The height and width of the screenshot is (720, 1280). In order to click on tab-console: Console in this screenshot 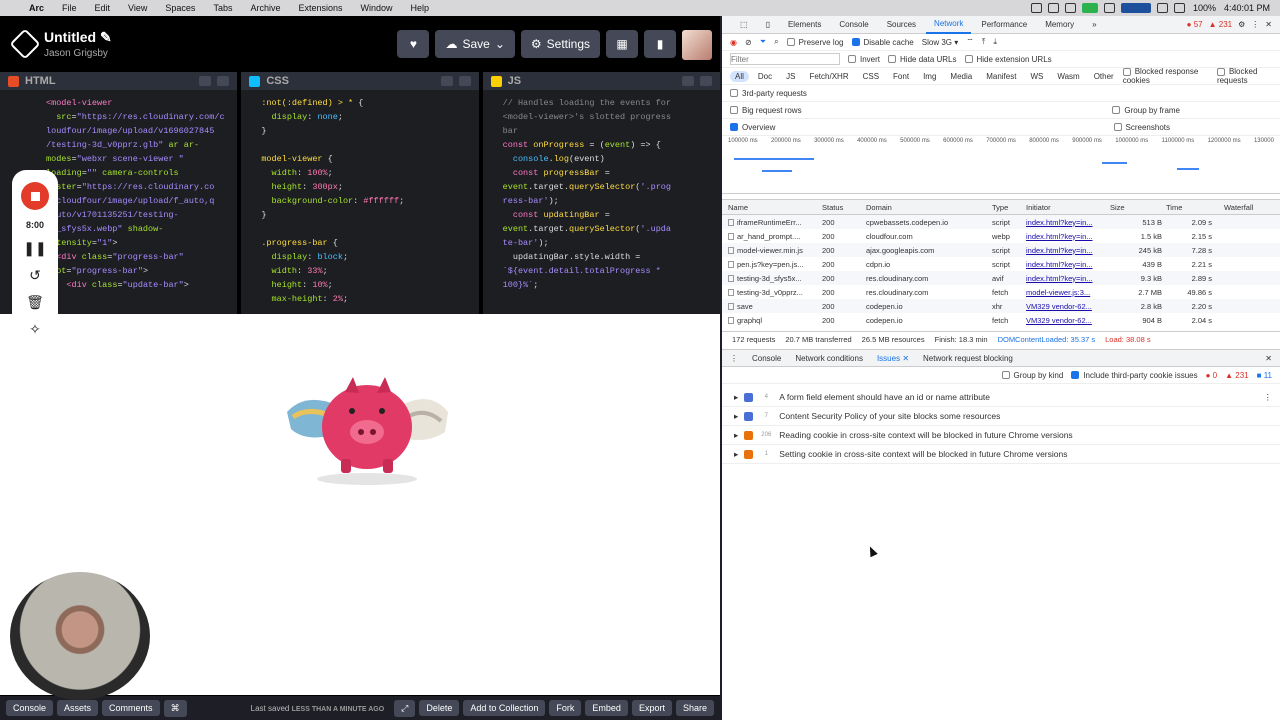, I will do `click(853, 25)`.